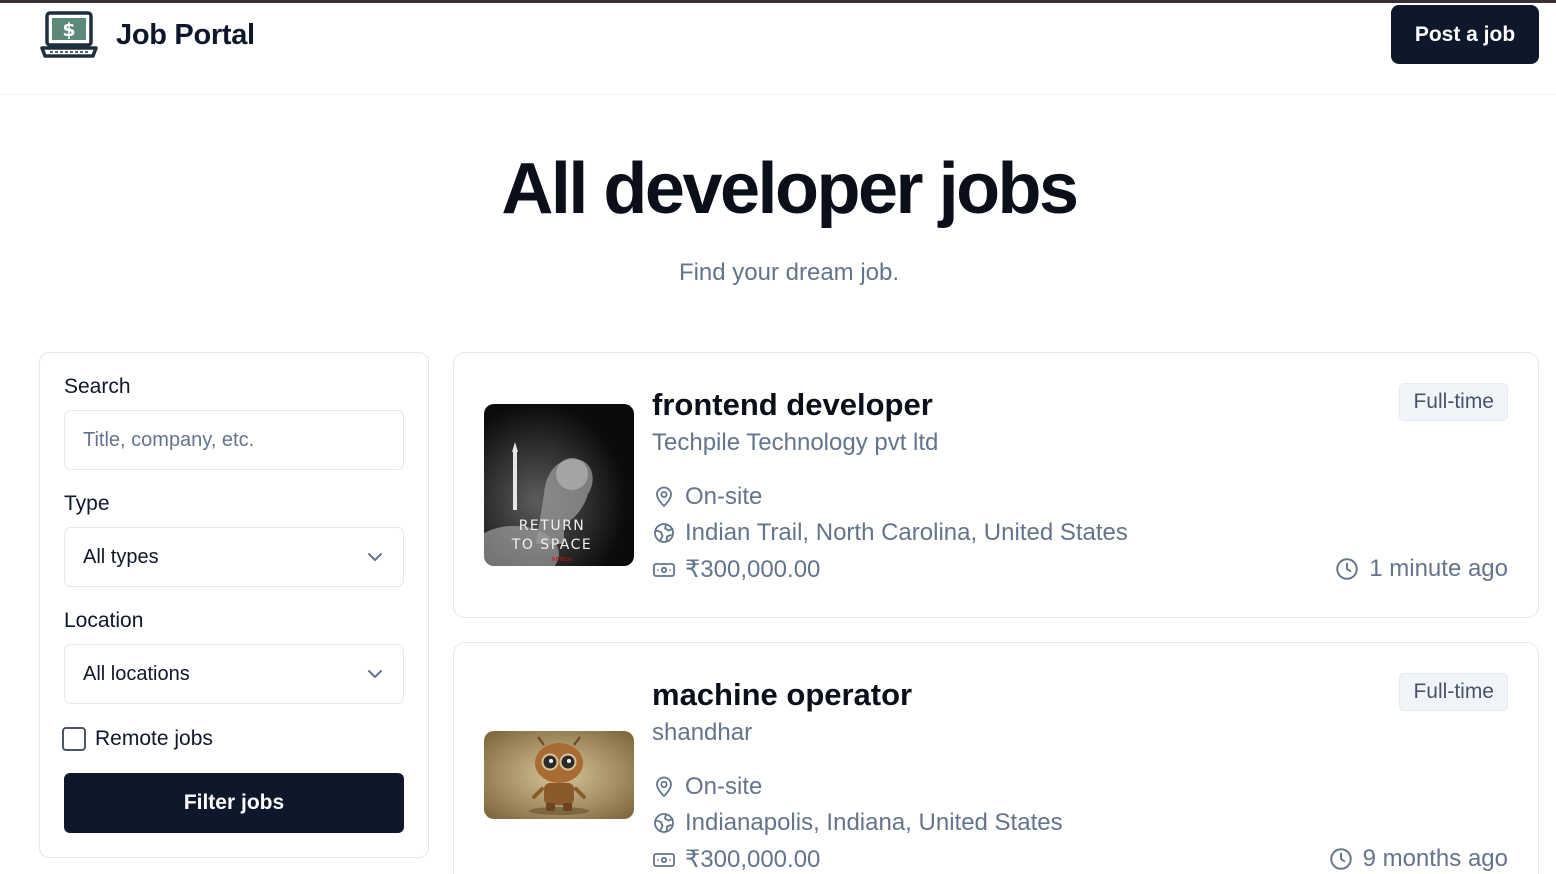 This screenshot has height=874, width=1556. I want to click on remote-jobs-toggle: Remote jobs, so click(137, 739).